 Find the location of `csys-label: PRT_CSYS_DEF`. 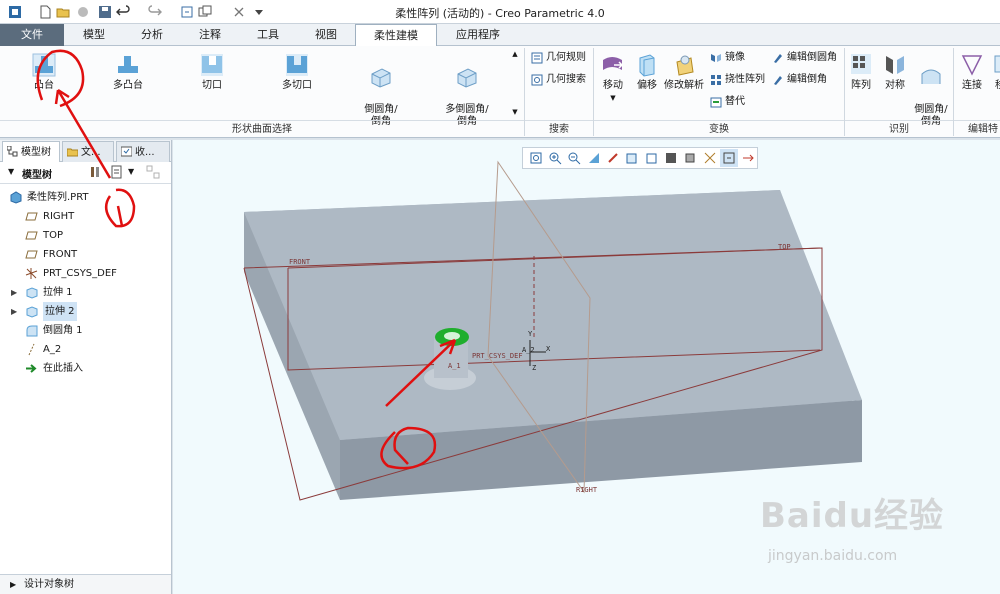

csys-label: PRT_CSYS_DEF is located at coordinates (497, 356).